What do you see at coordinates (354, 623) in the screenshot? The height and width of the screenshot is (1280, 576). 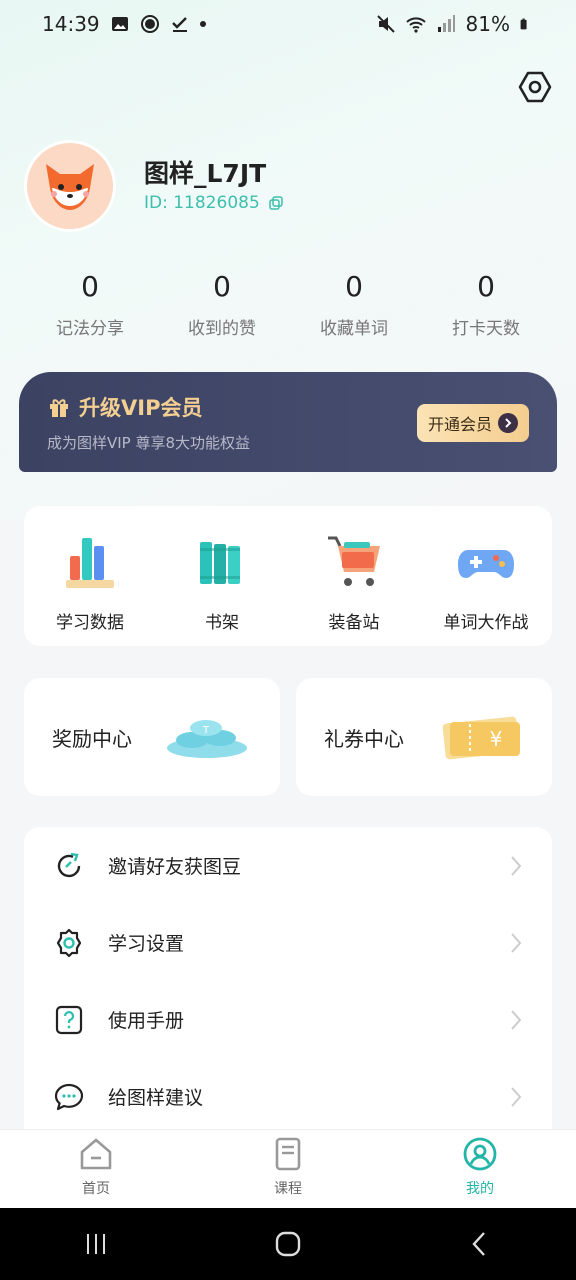 I see `grid-label: 装备站` at bounding box center [354, 623].